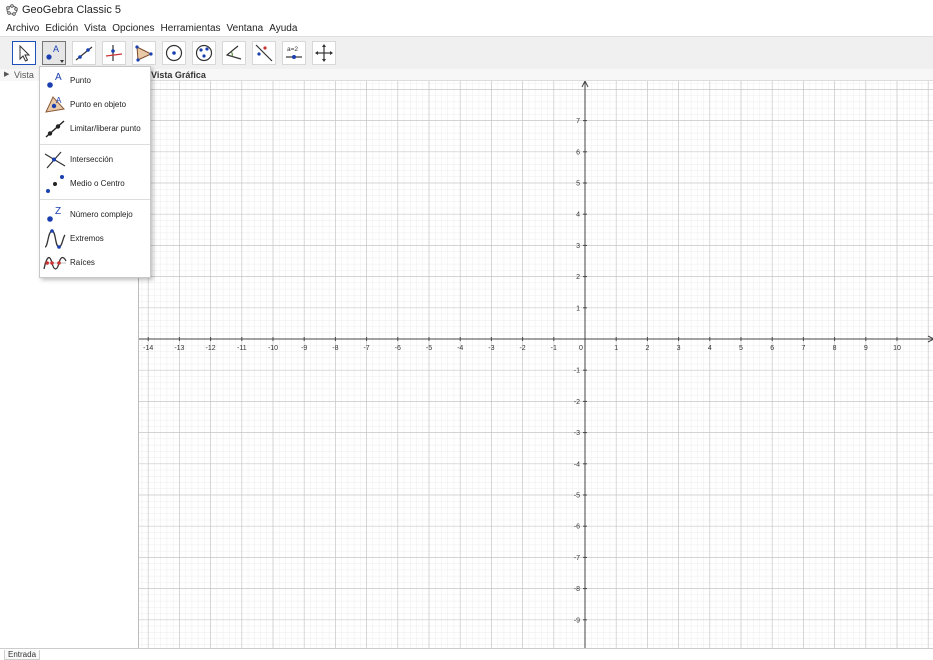  I want to click on roots-icon, so click(55, 263).